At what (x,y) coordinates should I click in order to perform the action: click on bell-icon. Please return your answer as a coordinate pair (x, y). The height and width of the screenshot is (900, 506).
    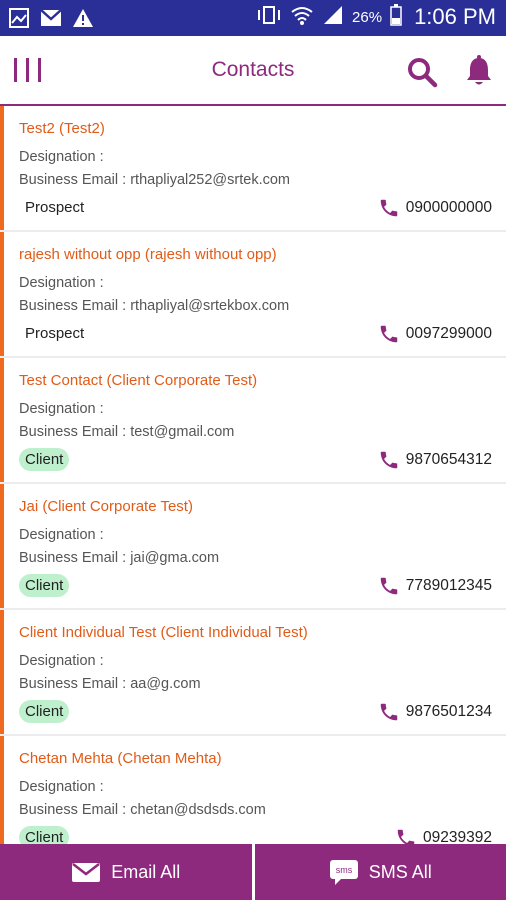
    Looking at the image, I should click on (479, 71).